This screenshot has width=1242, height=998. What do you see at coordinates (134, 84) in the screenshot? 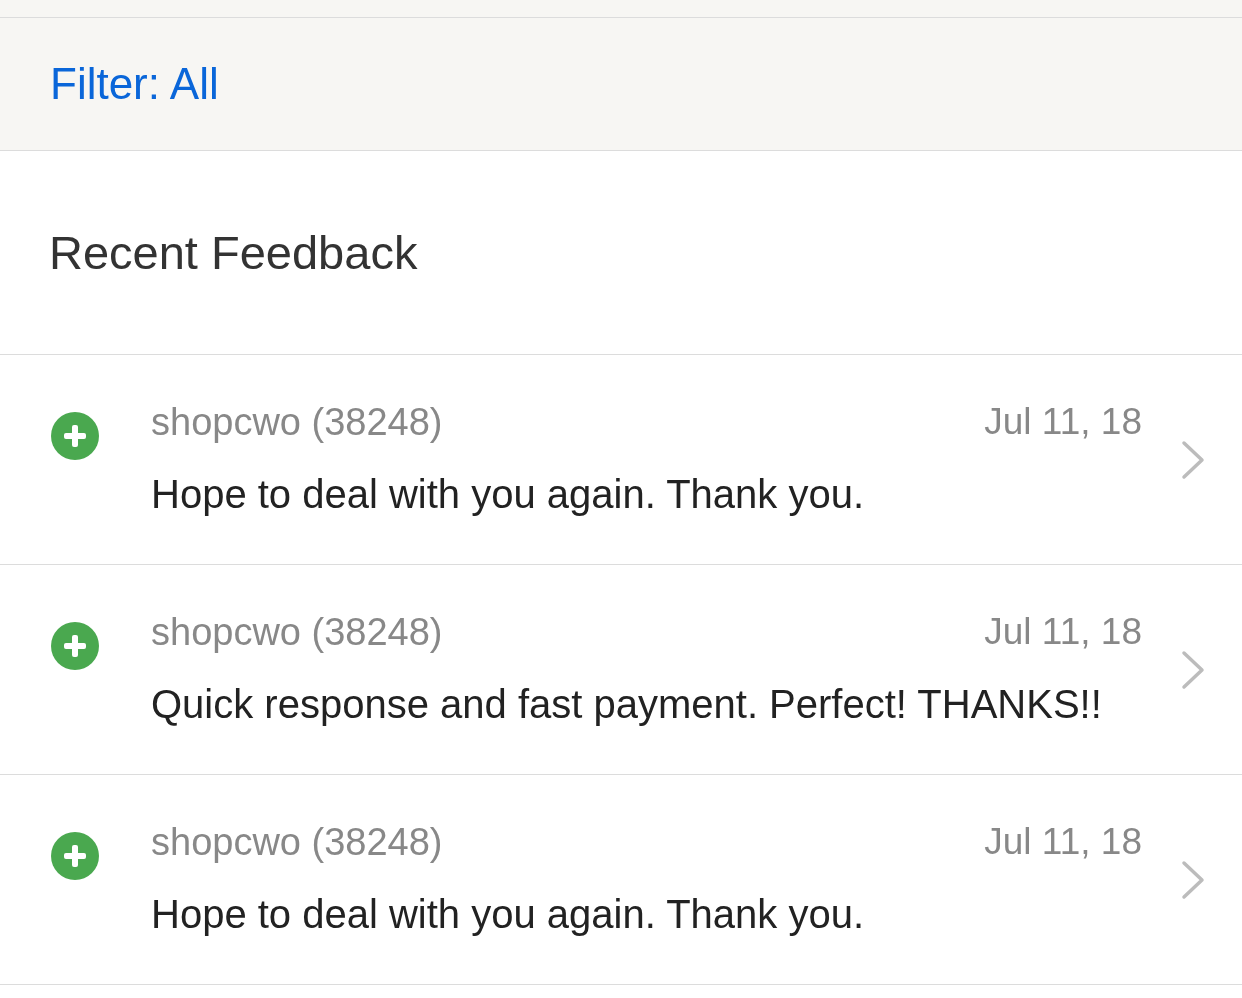
I see `filter-button: Filter: All` at bounding box center [134, 84].